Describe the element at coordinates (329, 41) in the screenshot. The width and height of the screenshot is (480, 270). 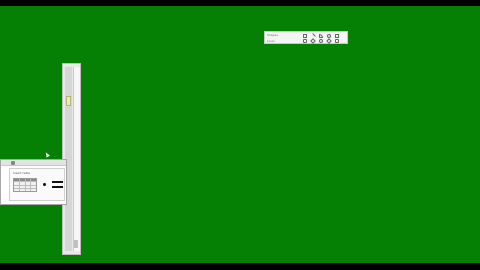
I see `diamond-tool-icon` at that location.